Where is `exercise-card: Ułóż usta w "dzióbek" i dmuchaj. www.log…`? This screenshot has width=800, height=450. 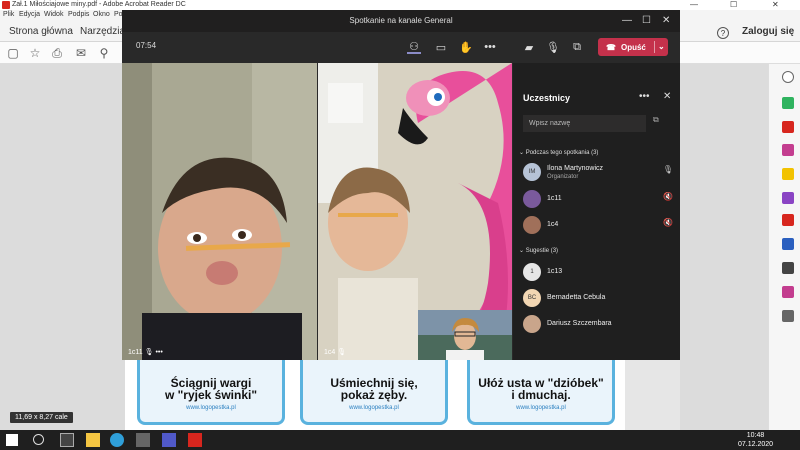
exercise-card: Ułóż usta w "dzióbek" i dmuchaj. www.log… is located at coordinates (541, 390).